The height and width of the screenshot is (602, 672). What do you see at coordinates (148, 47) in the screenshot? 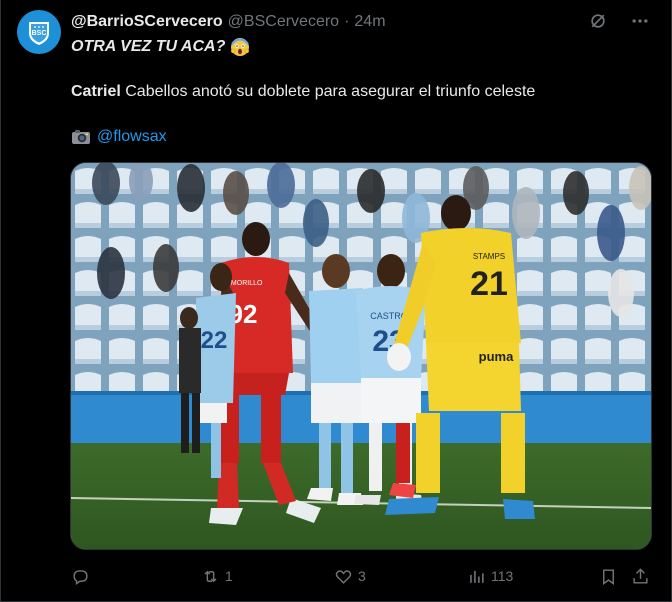
I see `tweet-headline: OTRA VEZ TU ACA?` at bounding box center [148, 47].